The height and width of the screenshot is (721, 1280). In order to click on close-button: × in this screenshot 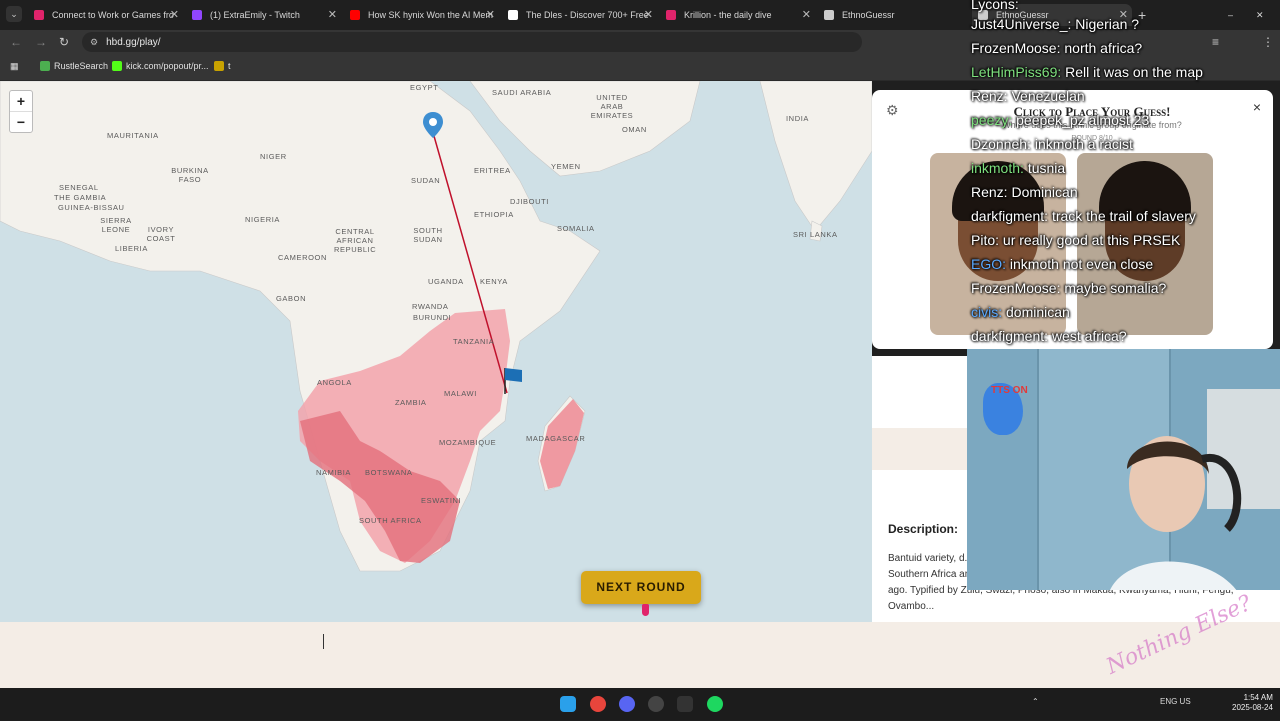, I will do `click(1257, 107)`.